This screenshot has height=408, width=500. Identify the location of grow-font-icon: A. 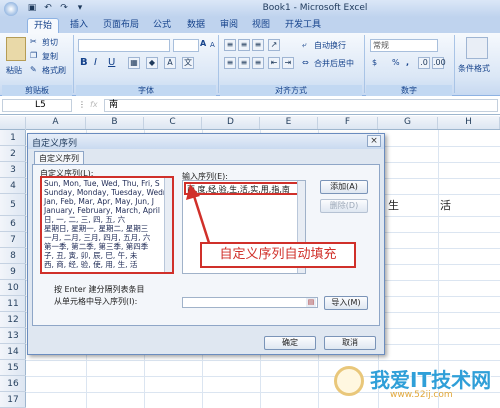
(203, 43).